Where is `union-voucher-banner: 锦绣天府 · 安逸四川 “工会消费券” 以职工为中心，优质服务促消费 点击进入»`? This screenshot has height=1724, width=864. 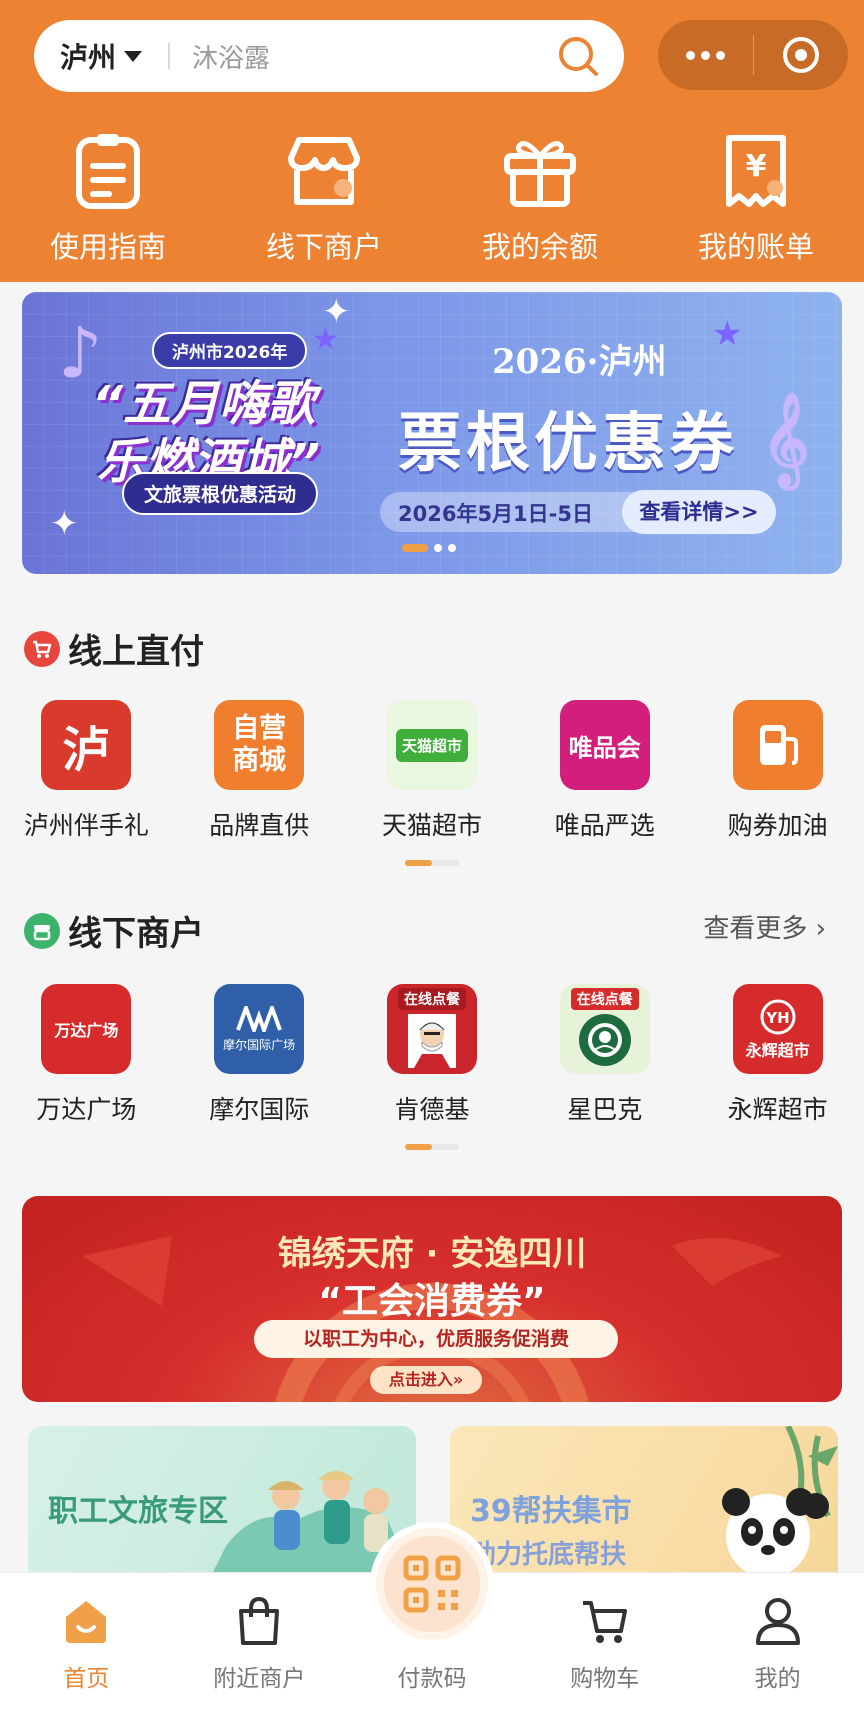
union-voucher-banner: 锦绣天府 · 安逸四川 “工会消费券” 以职工为中心，优质服务促消费 点击进入» is located at coordinates (432, 1299).